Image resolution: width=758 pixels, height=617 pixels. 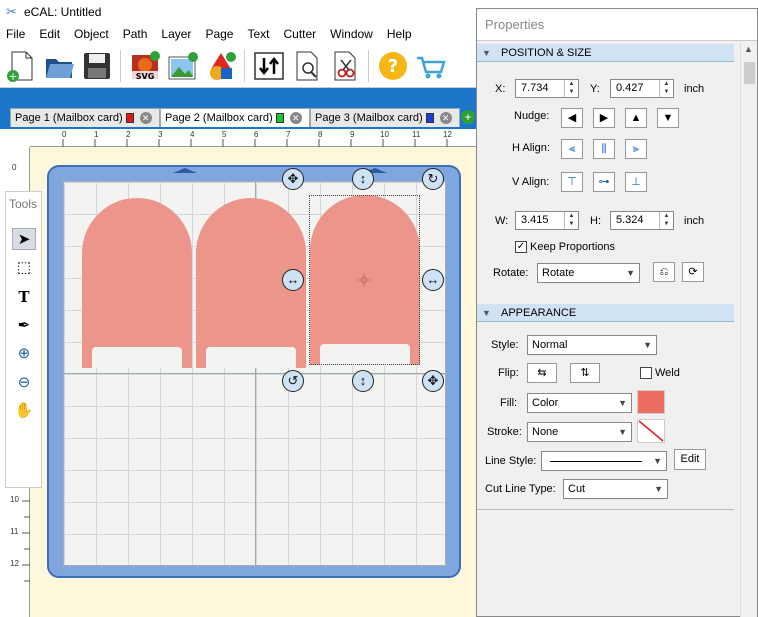 I want to click on properties-scrollbar: ▲, so click(x=748, y=329).